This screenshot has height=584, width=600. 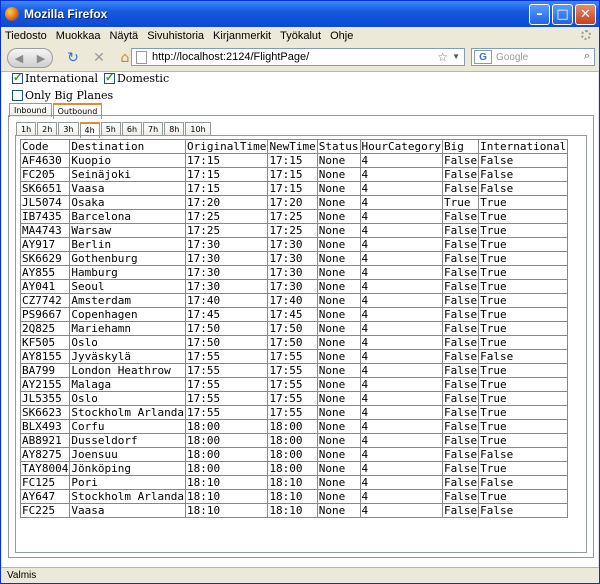 What do you see at coordinates (153, 129) in the screenshot?
I see `tab-7h: 7h` at bounding box center [153, 129].